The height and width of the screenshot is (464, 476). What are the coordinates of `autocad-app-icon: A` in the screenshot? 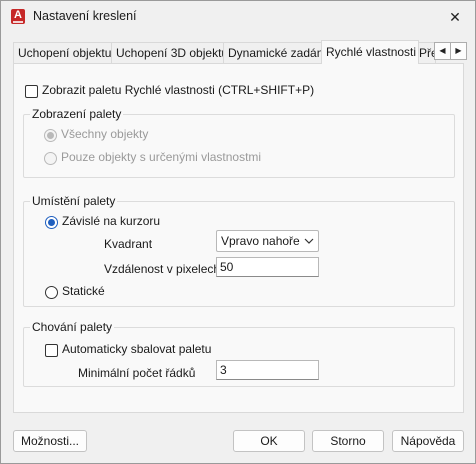 It's located at (18, 16).